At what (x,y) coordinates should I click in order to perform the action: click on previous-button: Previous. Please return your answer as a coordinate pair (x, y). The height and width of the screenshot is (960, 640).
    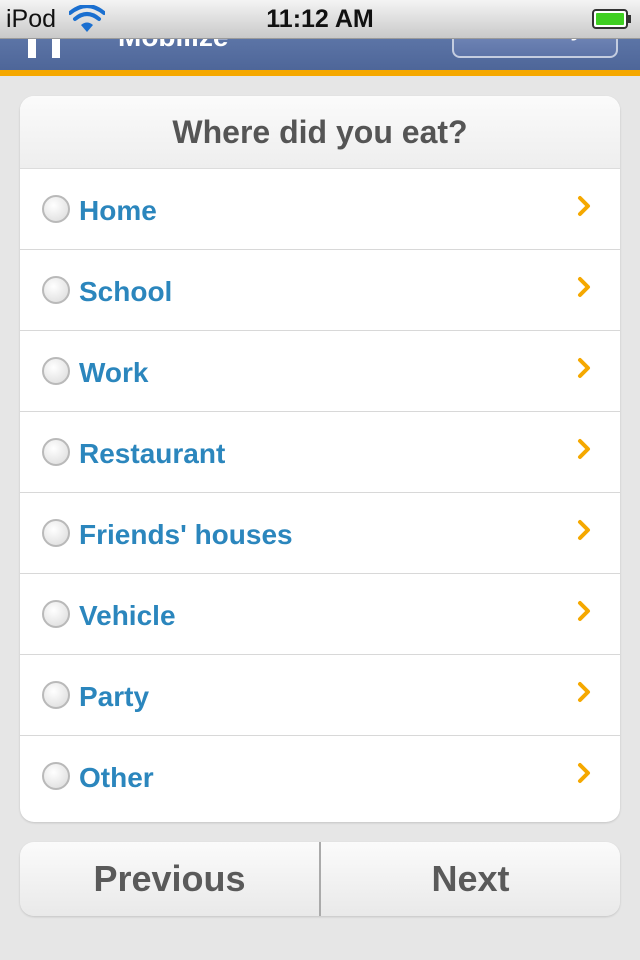
    Looking at the image, I should click on (170, 879).